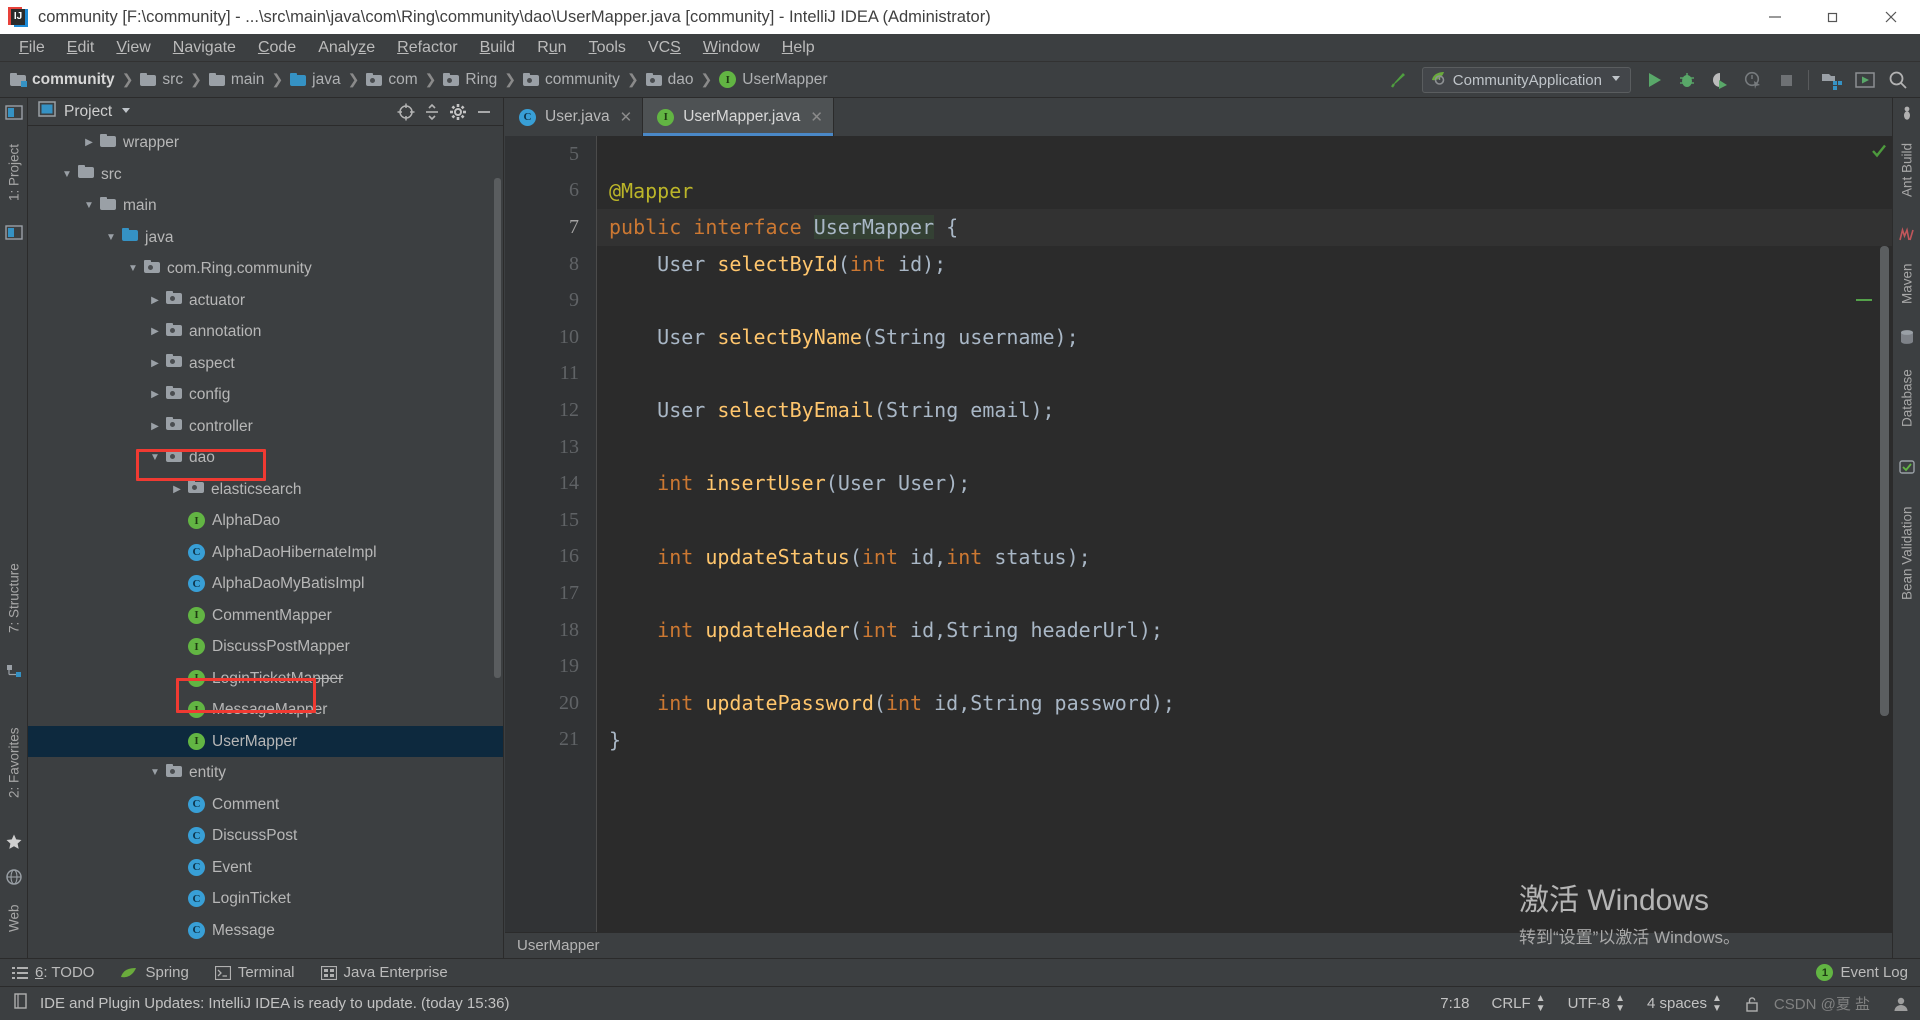  I want to click on code-line: 19, so click(1198, 666).